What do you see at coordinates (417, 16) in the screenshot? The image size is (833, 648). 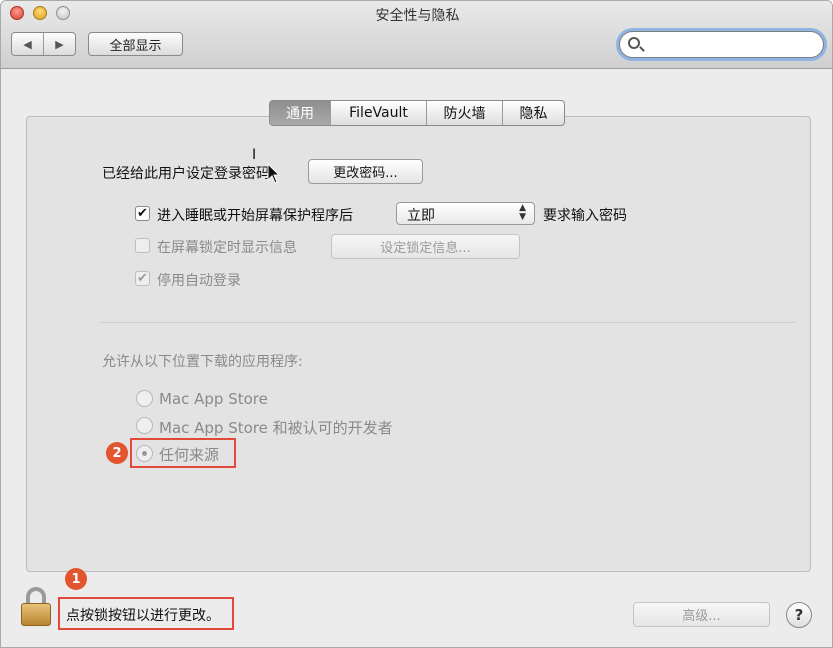 I see `window-title: 安全性与隐私` at bounding box center [417, 16].